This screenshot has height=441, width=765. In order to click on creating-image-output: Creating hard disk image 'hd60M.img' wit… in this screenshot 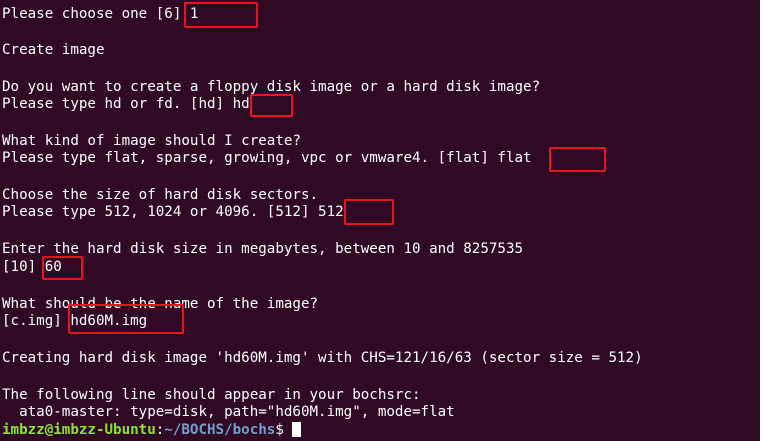, I will do `click(322, 358)`.